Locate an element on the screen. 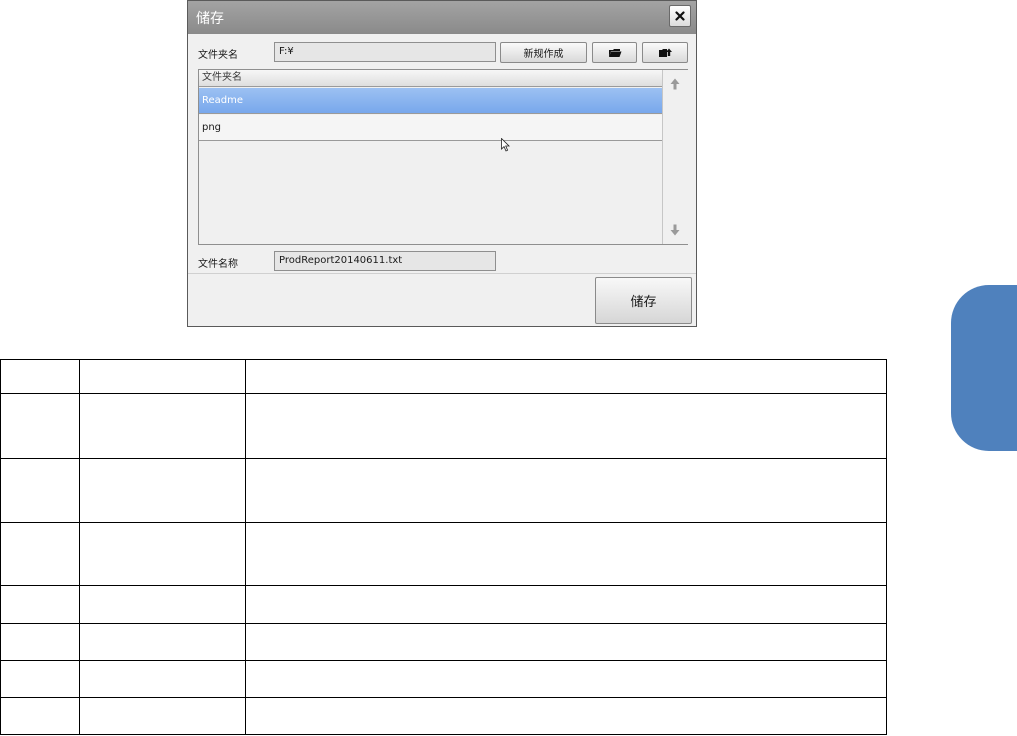  folder-up-button is located at coordinates (665, 52).